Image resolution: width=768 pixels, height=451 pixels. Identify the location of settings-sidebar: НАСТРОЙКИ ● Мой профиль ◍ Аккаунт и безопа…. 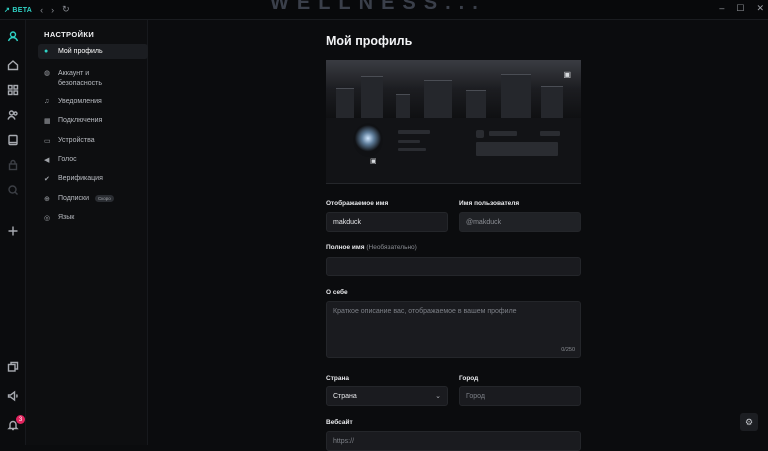
(87, 232).